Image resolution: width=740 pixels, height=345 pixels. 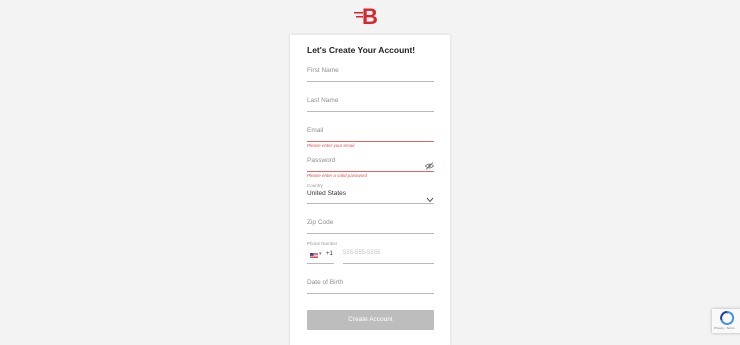 I want to click on caret-down-icon: ▾, so click(x=320, y=254).